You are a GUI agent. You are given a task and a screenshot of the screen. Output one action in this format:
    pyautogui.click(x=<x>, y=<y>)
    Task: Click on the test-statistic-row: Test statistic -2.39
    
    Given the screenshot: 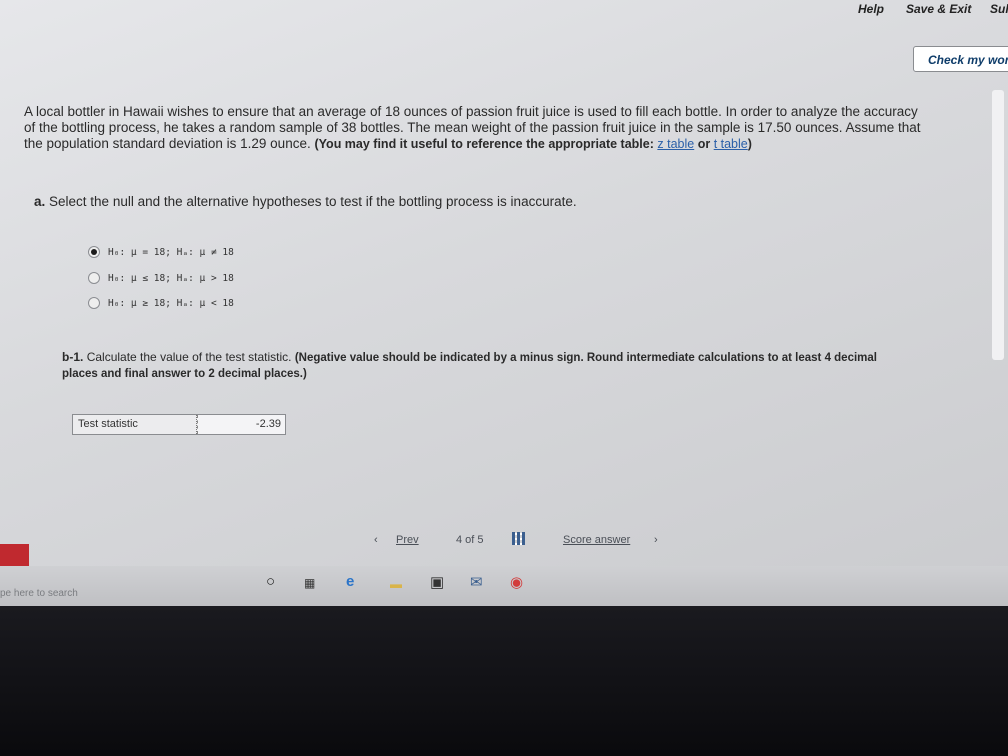 What is the action you would take?
    pyautogui.click(x=179, y=424)
    